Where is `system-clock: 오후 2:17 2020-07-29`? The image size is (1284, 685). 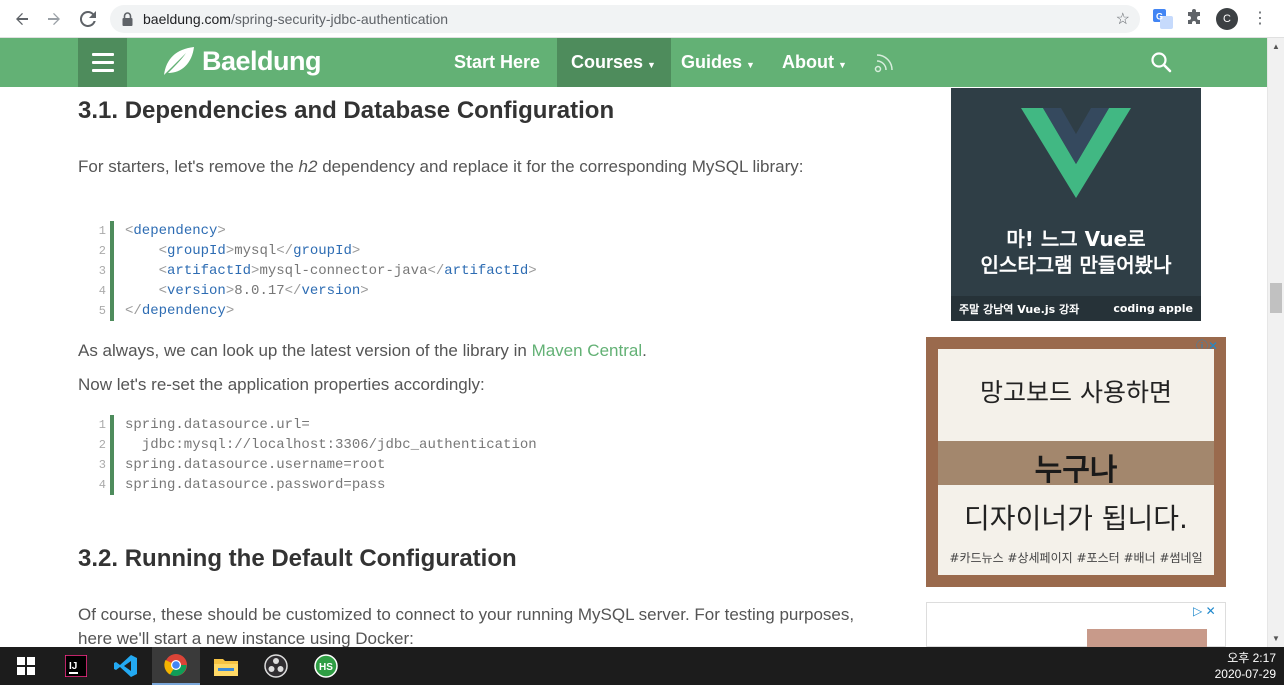
system-clock: 오후 2:17 2020-07-29 is located at coordinates (1241, 666).